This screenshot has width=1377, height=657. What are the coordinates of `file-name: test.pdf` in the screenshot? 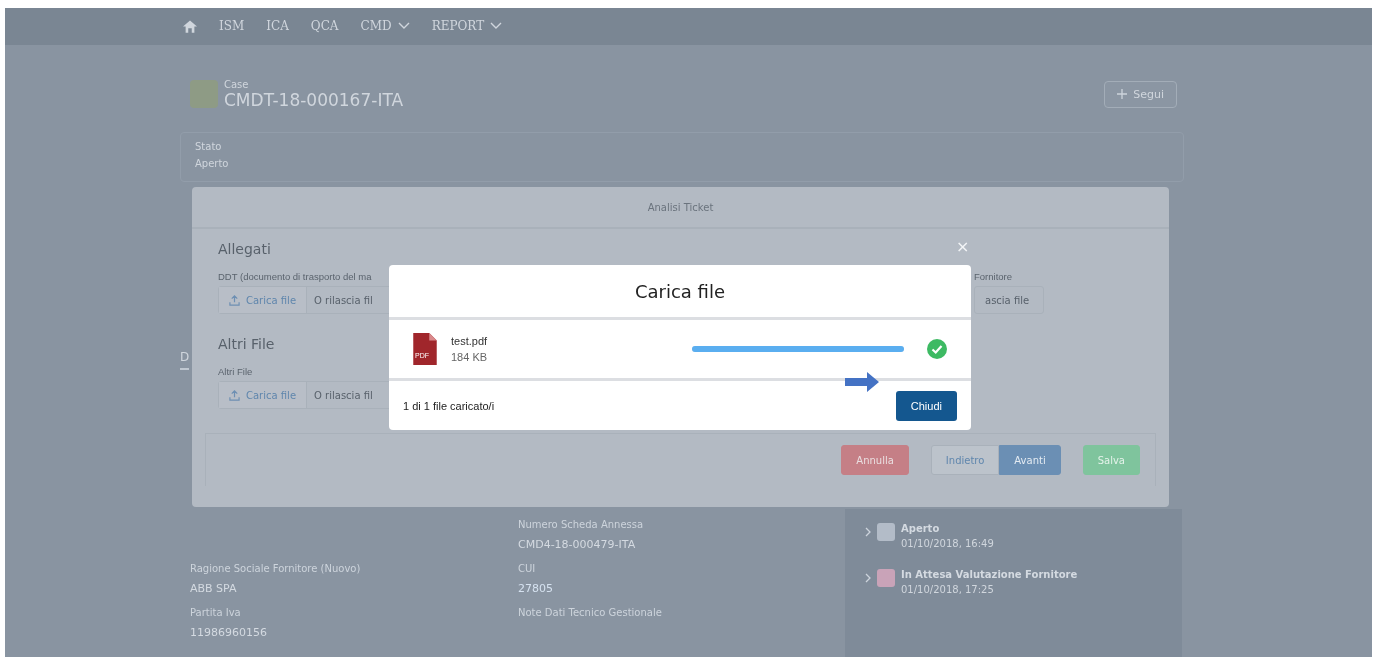 It's located at (469, 341).